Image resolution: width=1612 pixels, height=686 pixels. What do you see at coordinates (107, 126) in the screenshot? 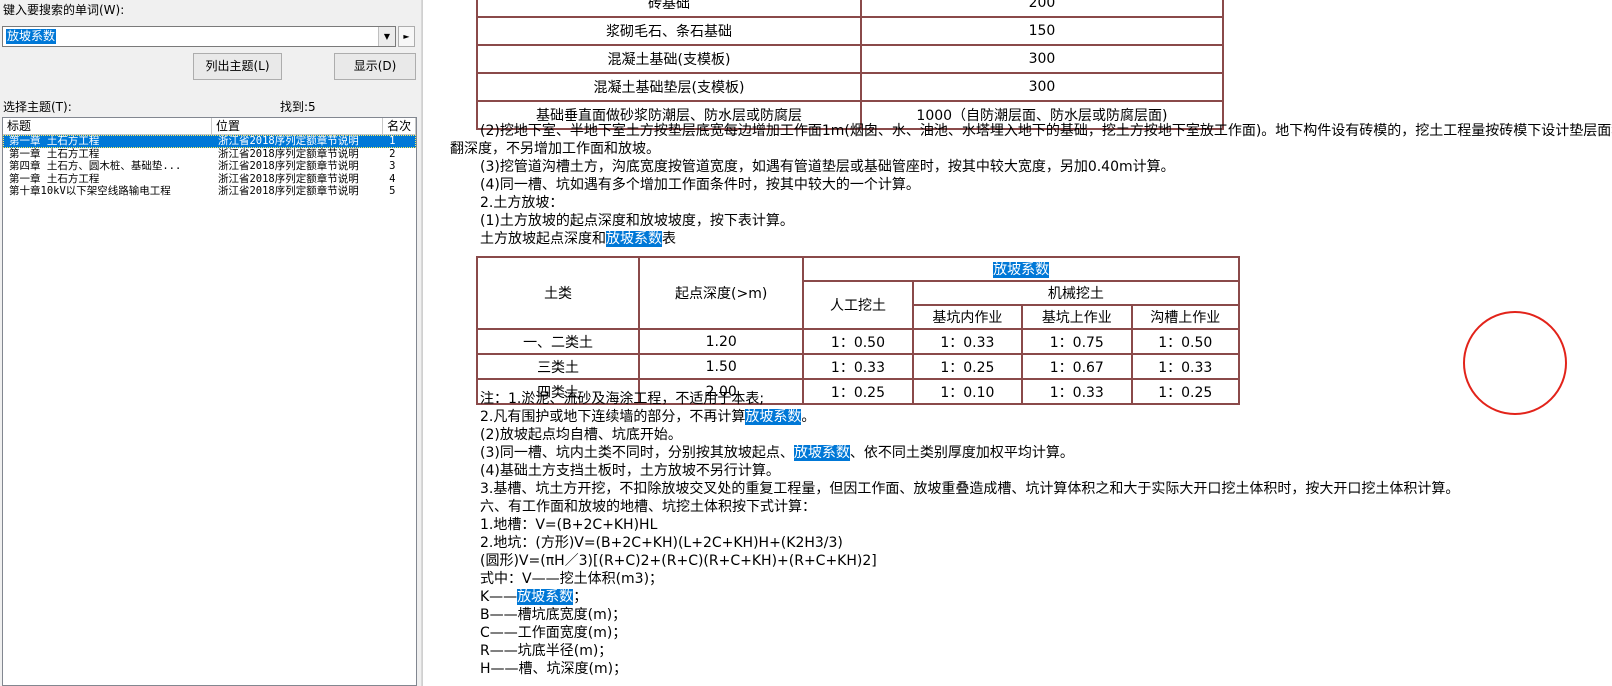
I see `column-header-title: 标题` at bounding box center [107, 126].